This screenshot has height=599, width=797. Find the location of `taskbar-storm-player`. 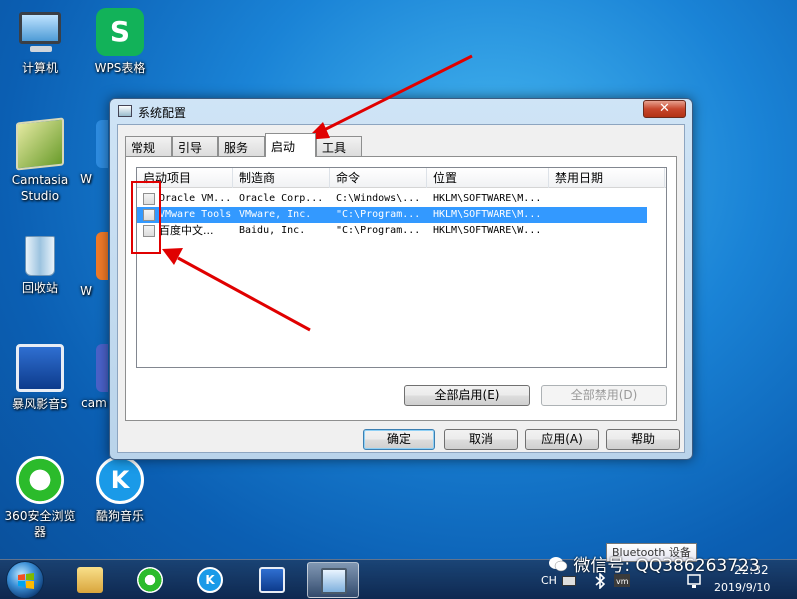

taskbar-storm-player is located at coordinates (272, 580).